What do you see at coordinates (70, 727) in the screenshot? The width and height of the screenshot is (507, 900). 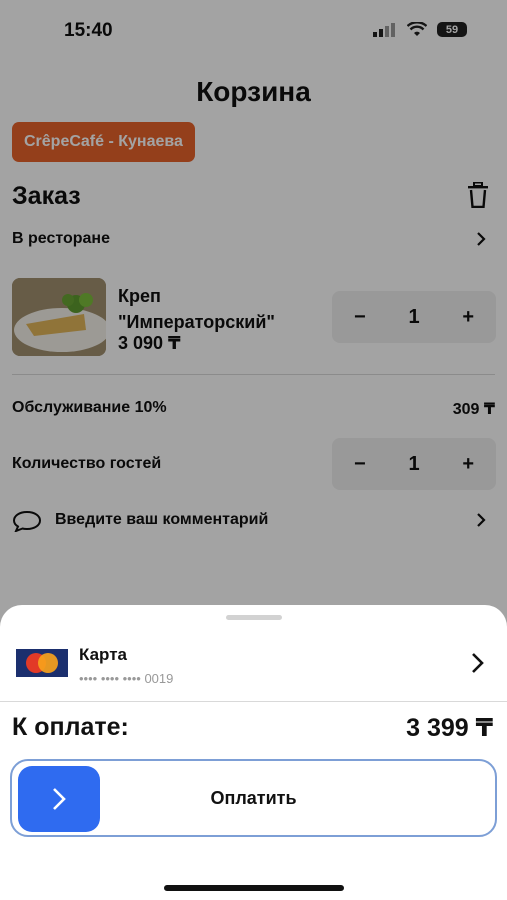 I see `total-label: К оплате:` at bounding box center [70, 727].